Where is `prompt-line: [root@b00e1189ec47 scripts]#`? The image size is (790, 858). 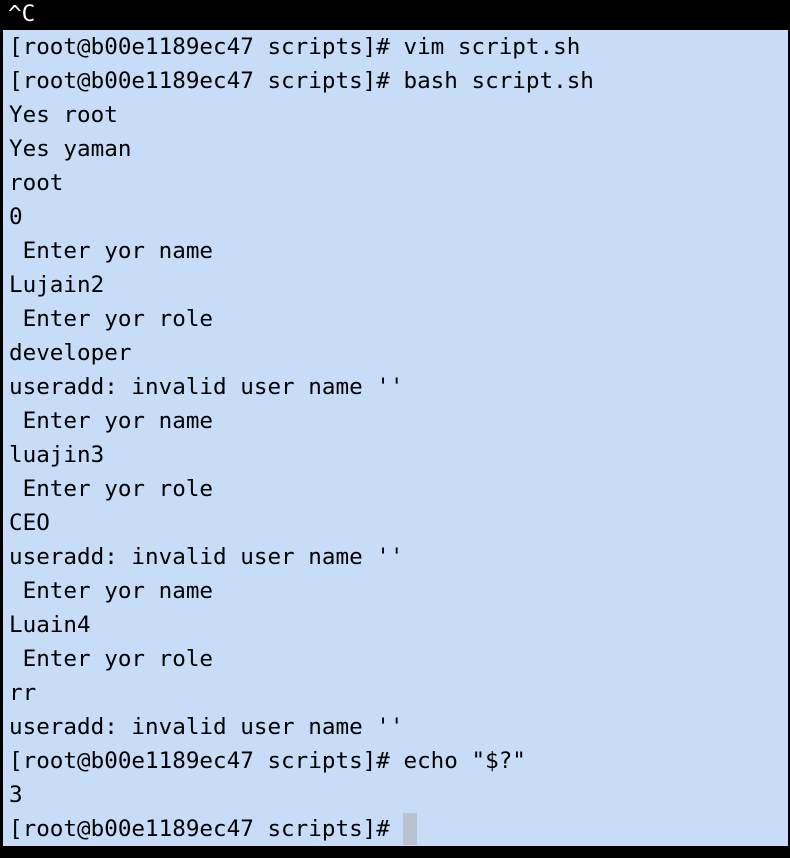
prompt-line: [root@b00e1189ec47 scripts]# is located at coordinates (395, 829).